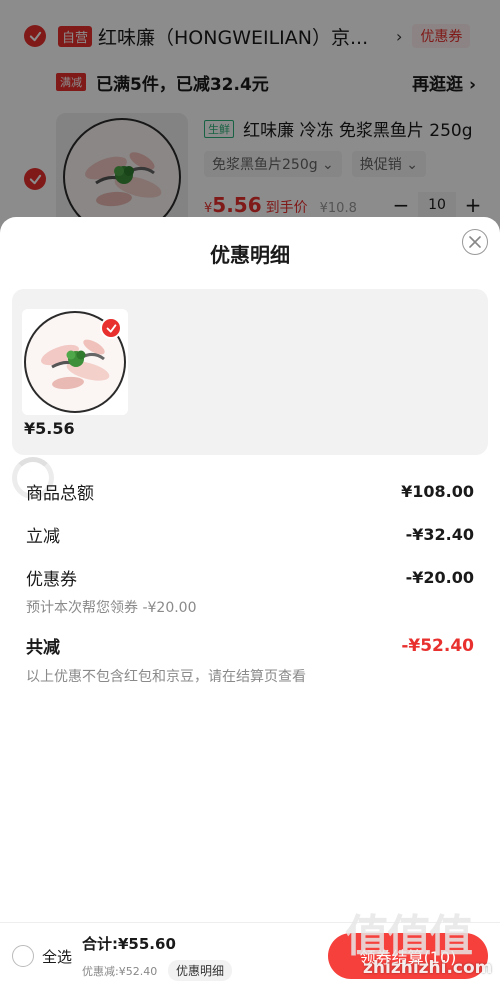  I want to click on goods-total-row: 商品总额 ¥108.00, so click(250, 491).